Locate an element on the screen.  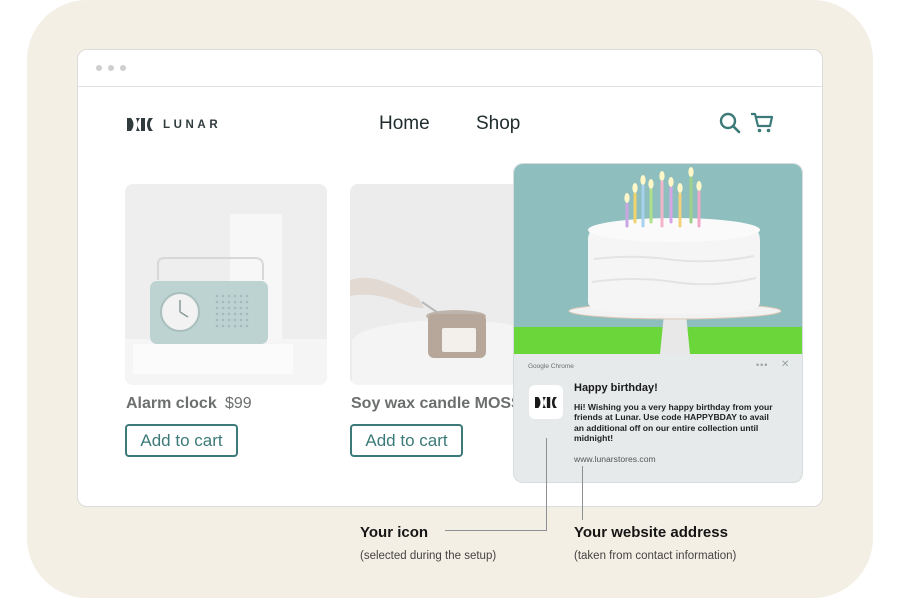
more-options-icon: ••• is located at coordinates (762, 365).